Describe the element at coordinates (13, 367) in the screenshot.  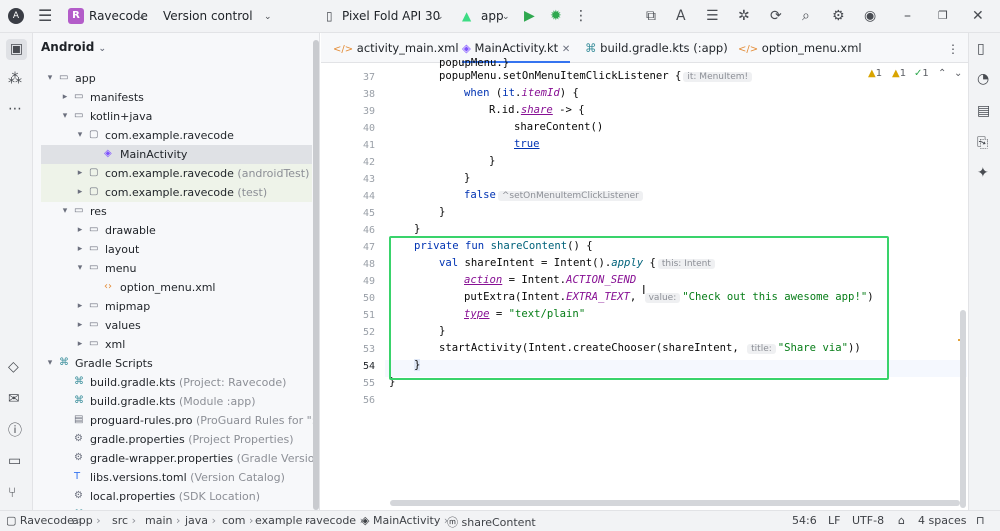
I see `build-variants-icon: ◇` at that location.